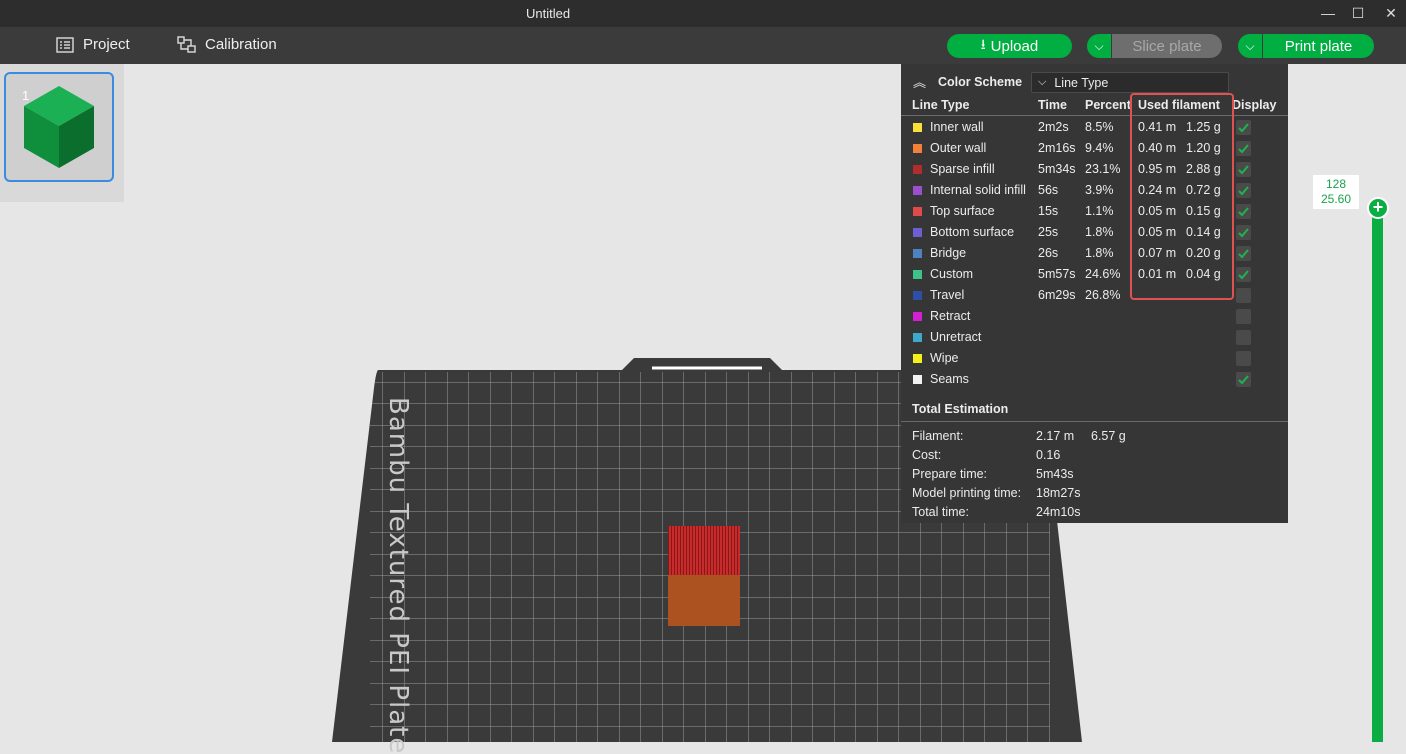 The width and height of the screenshot is (1406, 754). What do you see at coordinates (1250, 46) in the screenshot?
I see `print-dropdown-chevron-icon: ⌵` at bounding box center [1250, 46].